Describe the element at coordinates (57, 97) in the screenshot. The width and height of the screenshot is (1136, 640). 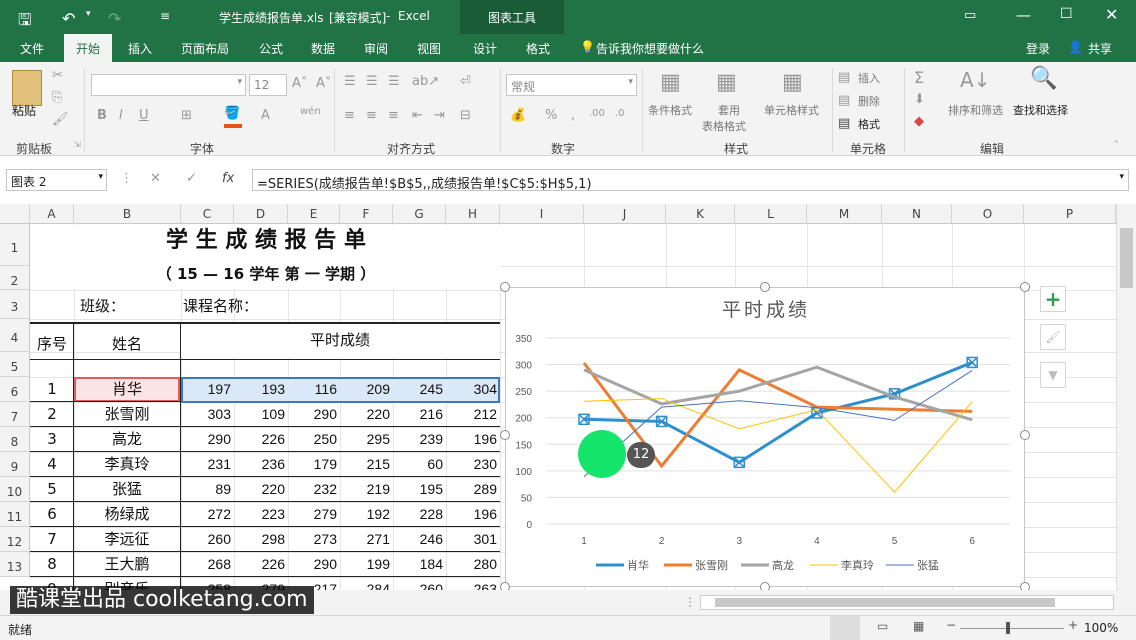
I see `copy-icon: ⎘` at that location.